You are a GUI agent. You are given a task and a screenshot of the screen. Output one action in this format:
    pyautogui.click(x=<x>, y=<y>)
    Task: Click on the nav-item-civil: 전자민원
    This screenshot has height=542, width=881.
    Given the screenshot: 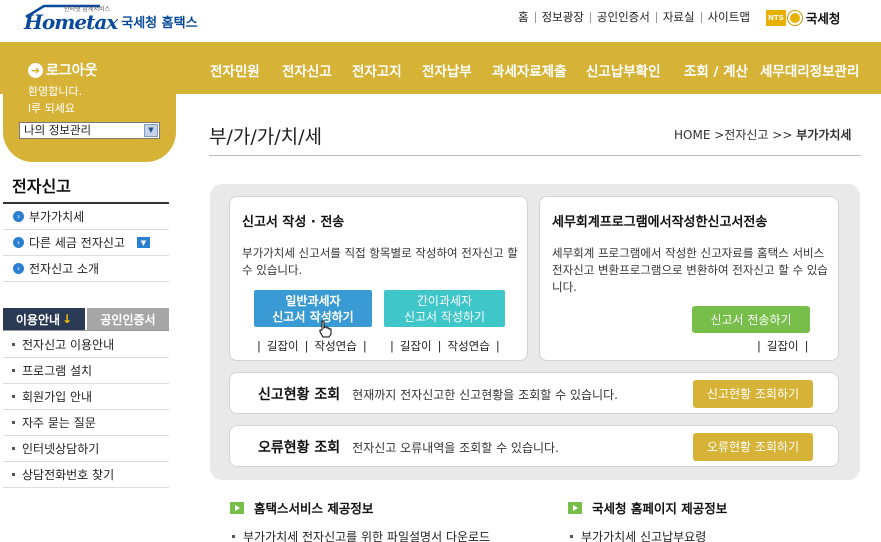 What is the action you would take?
    pyautogui.click(x=235, y=70)
    